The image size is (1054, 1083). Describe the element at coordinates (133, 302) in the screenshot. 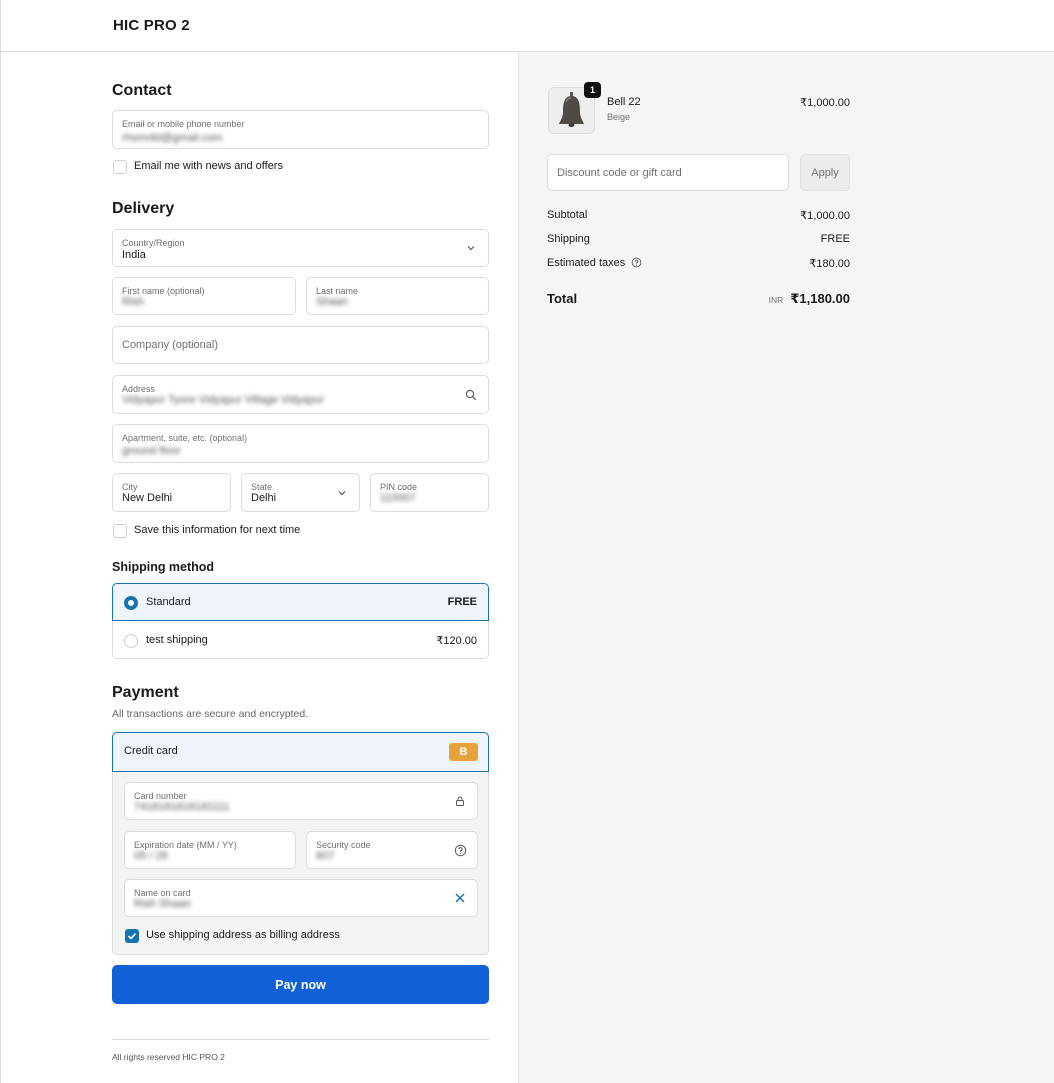

I see `first-name-value: Rish` at that location.